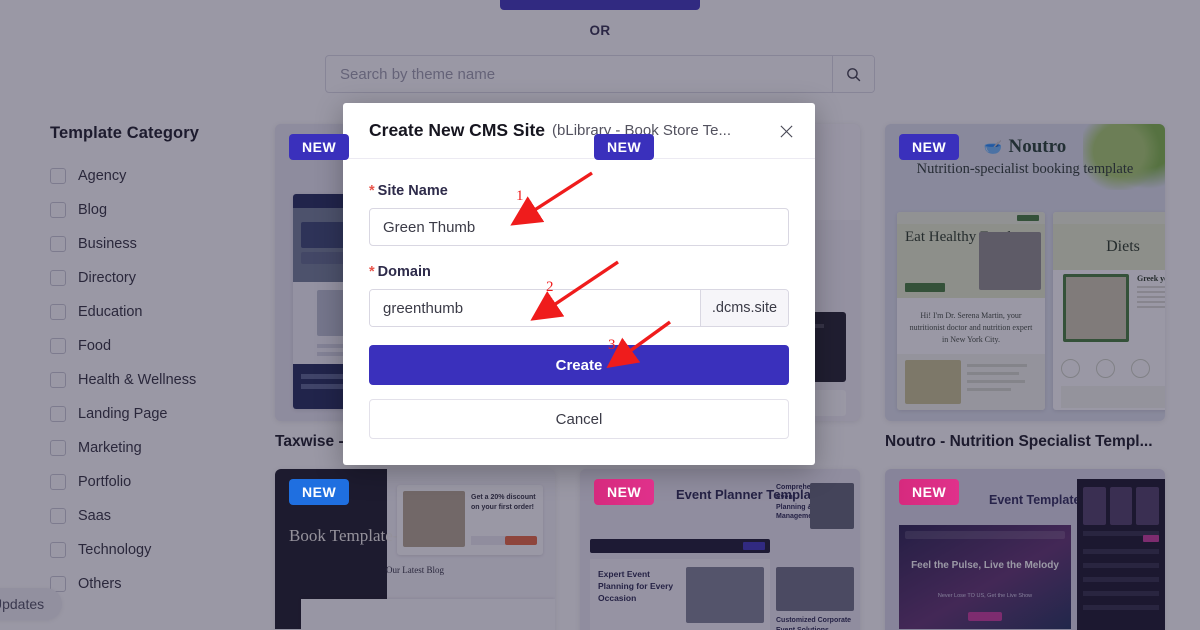 The width and height of the screenshot is (1200, 630). Describe the element at coordinates (744, 308) in the screenshot. I see `domain-suffix: .dcms.site` at that location.